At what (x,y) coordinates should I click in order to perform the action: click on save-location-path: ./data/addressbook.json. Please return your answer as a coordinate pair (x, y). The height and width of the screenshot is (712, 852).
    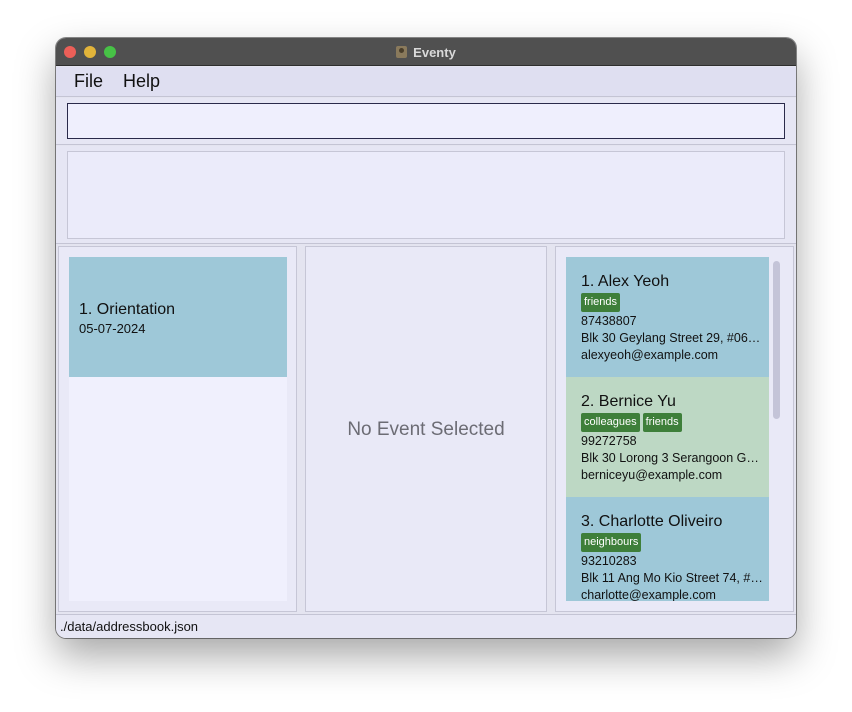
    Looking at the image, I should click on (129, 626).